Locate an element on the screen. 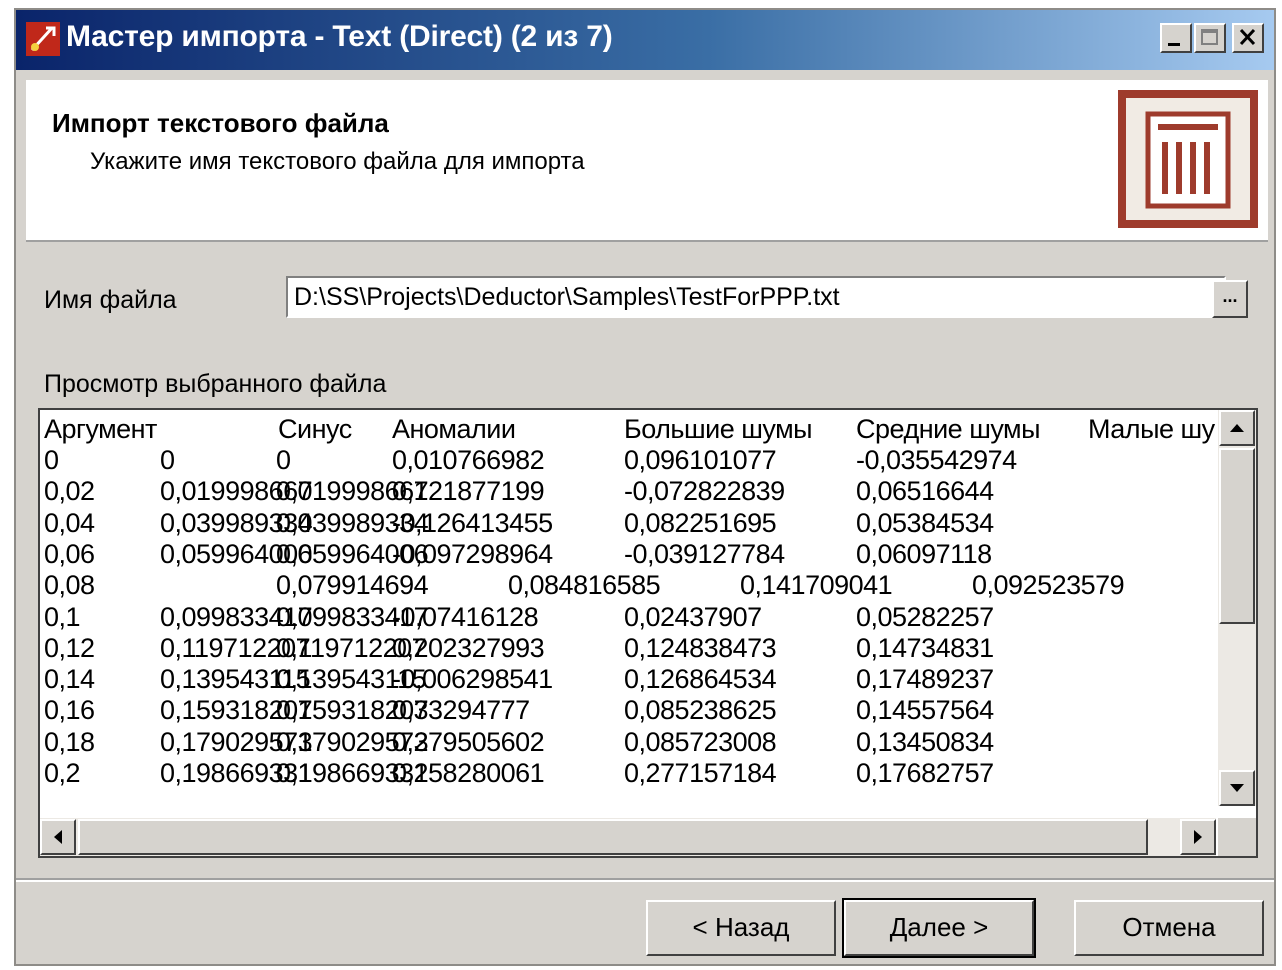  preview-cell: 0,258280061 is located at coordinates (468, 773).